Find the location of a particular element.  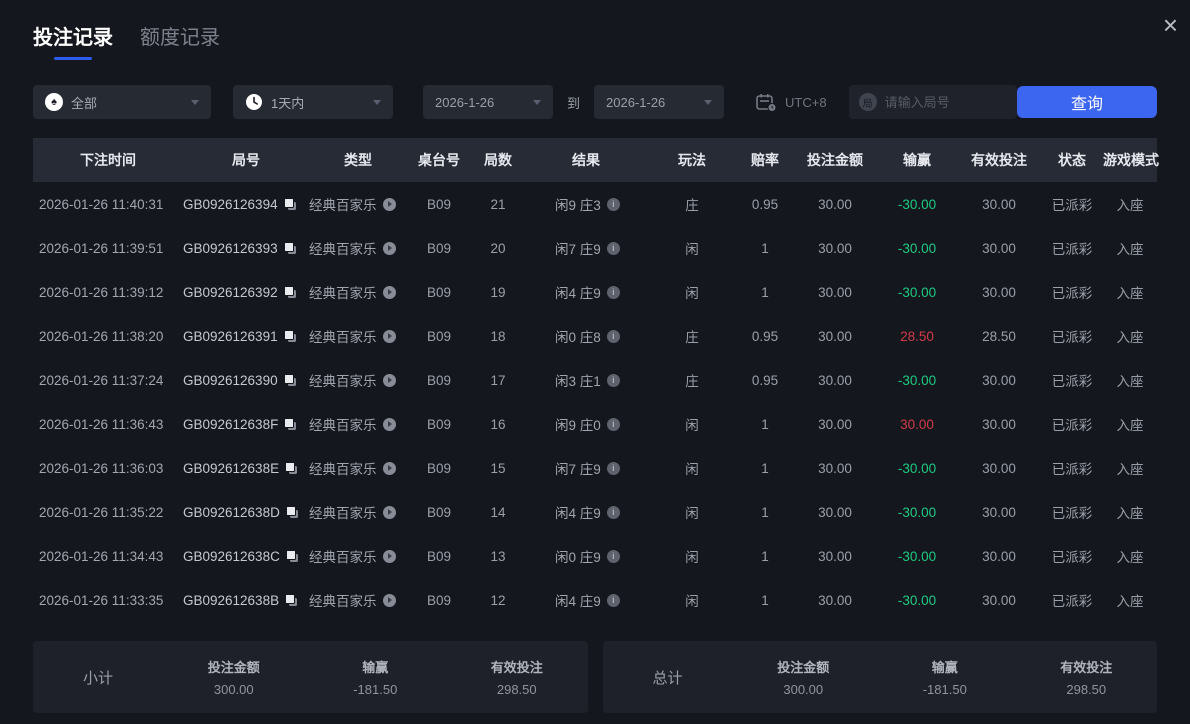

round-id-cell: GB092612638F is located at coordinates (246, 424).